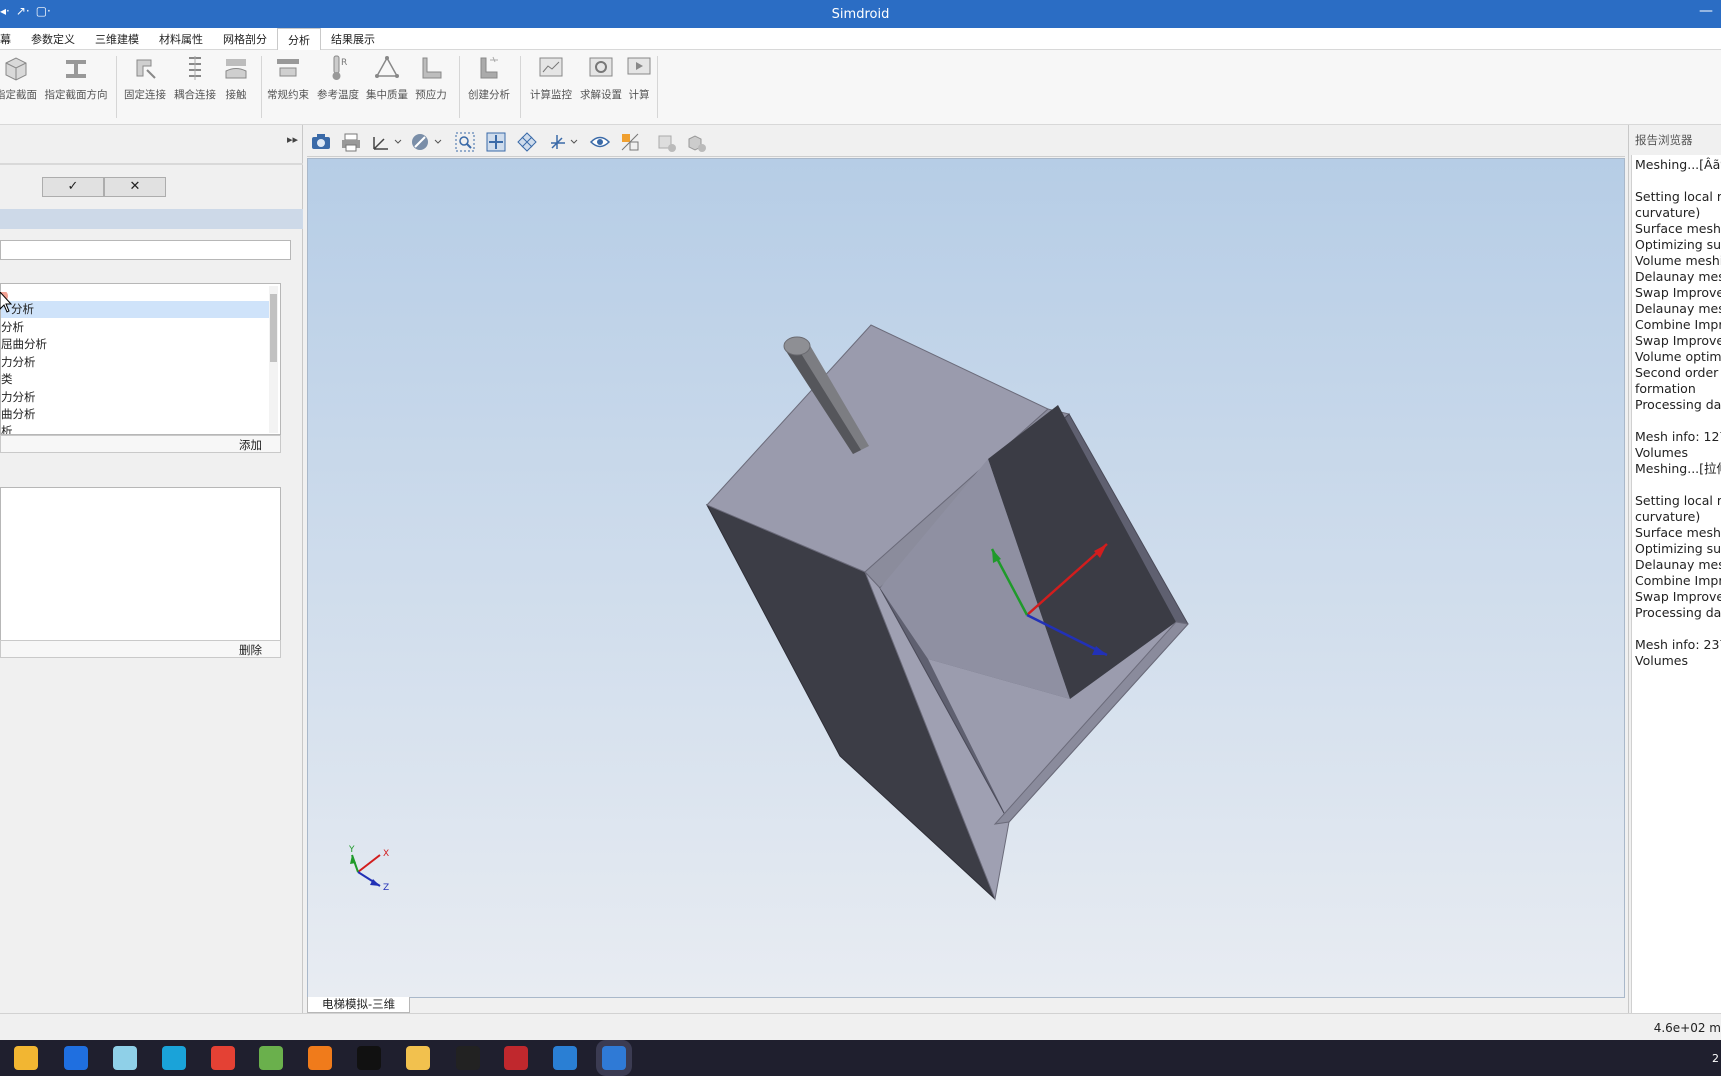 This screenshot has width=1721, height=1076. I want to click on lenovo-icon, so click(76, 1058).